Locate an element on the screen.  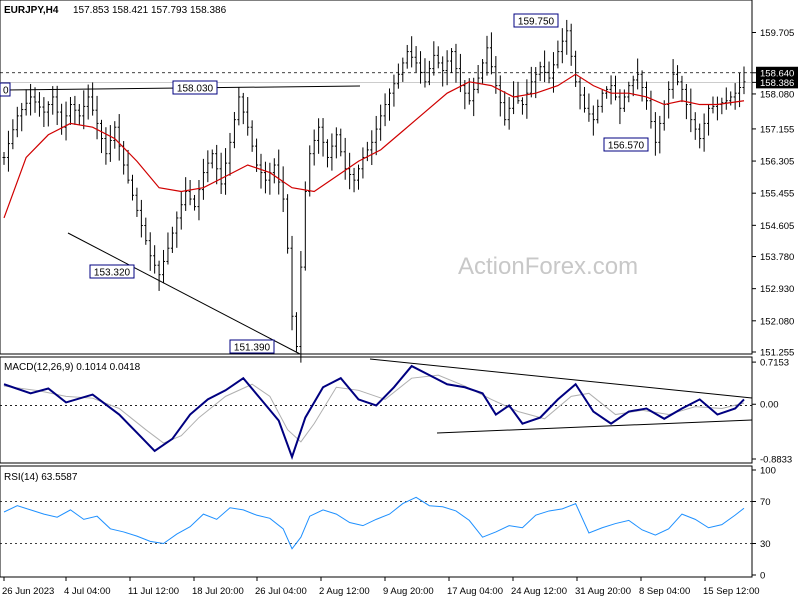
ohlc-high: 158.421 is located at coordinates (130, 10).